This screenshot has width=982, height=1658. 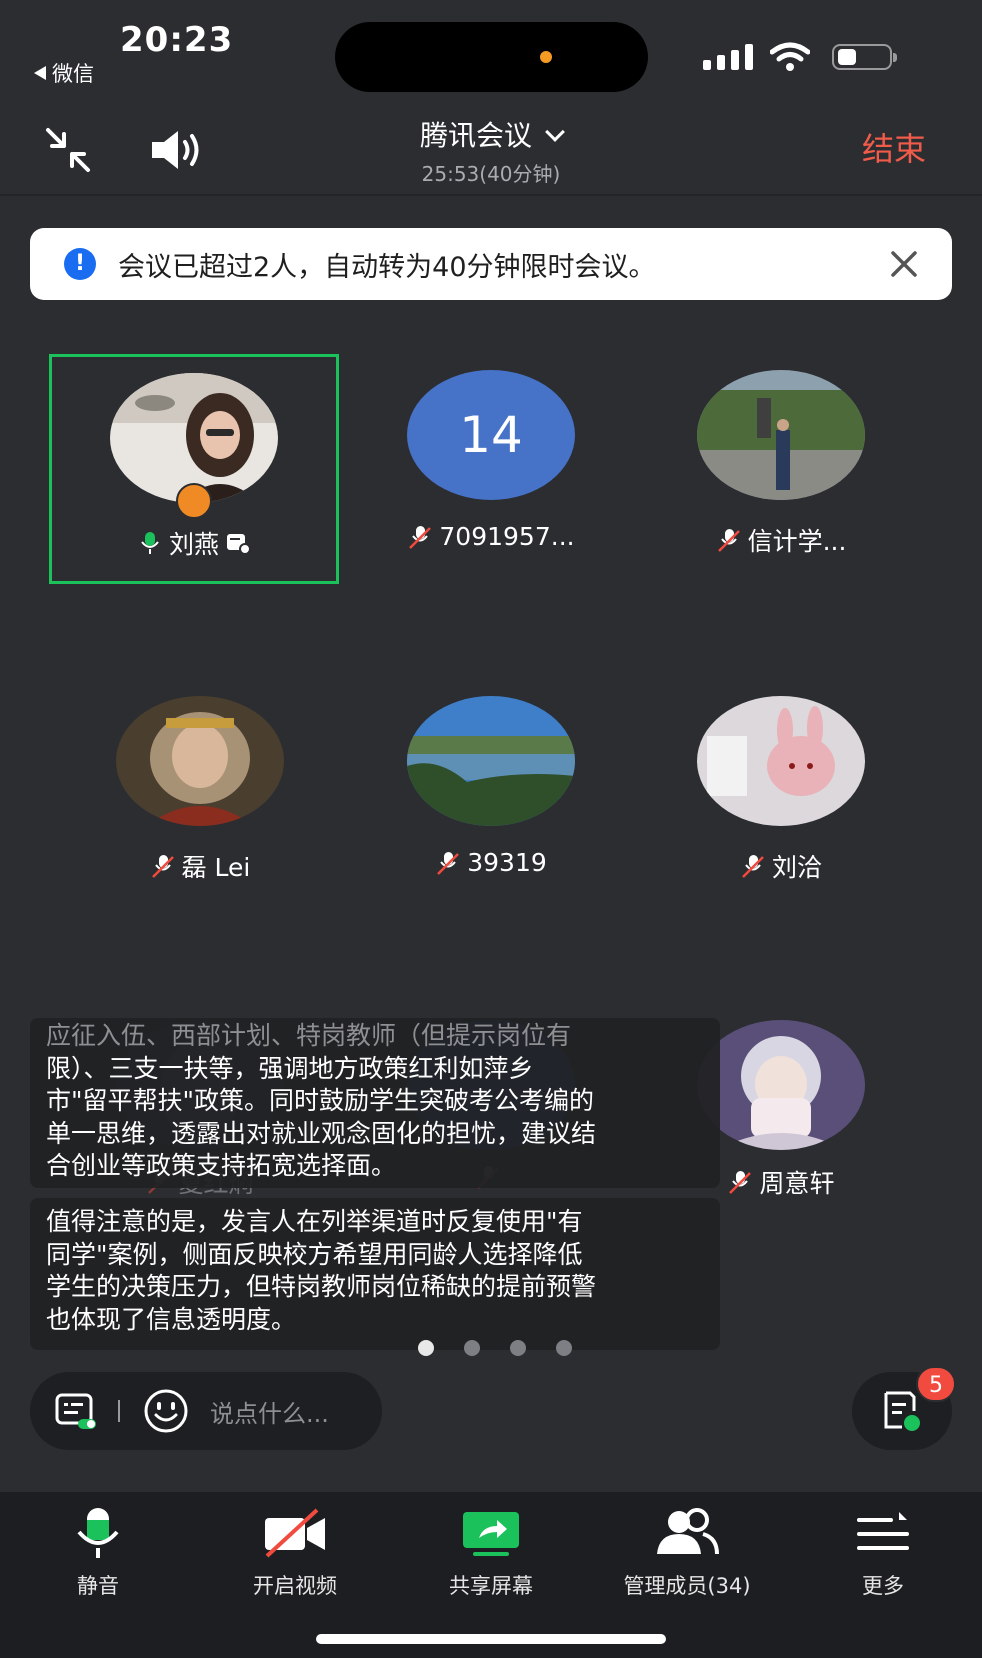 I want to click on mute-button: 静音, so click(x=98, y=1561).